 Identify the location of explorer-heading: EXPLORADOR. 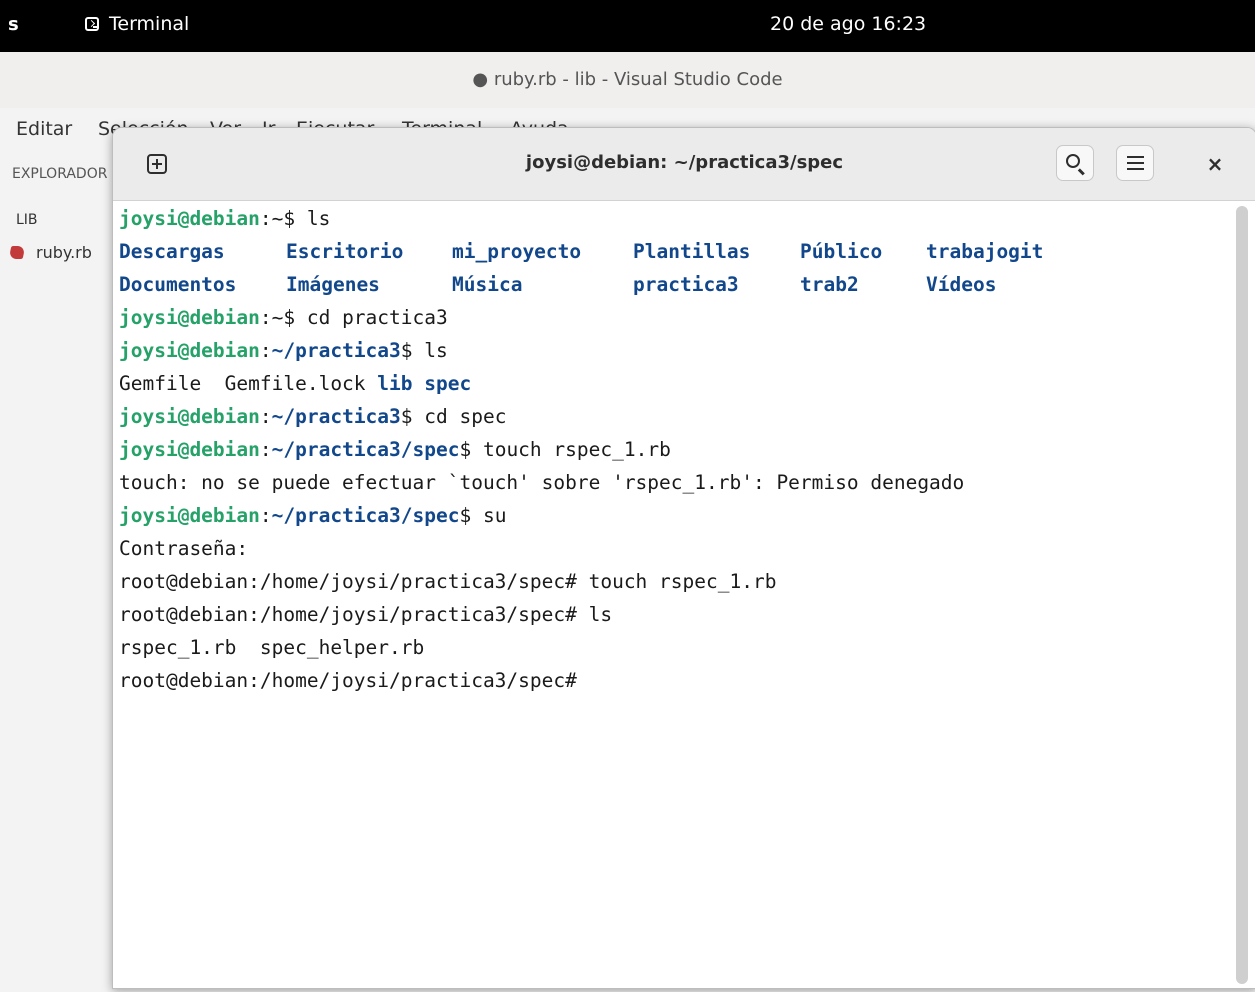
(60, 174).